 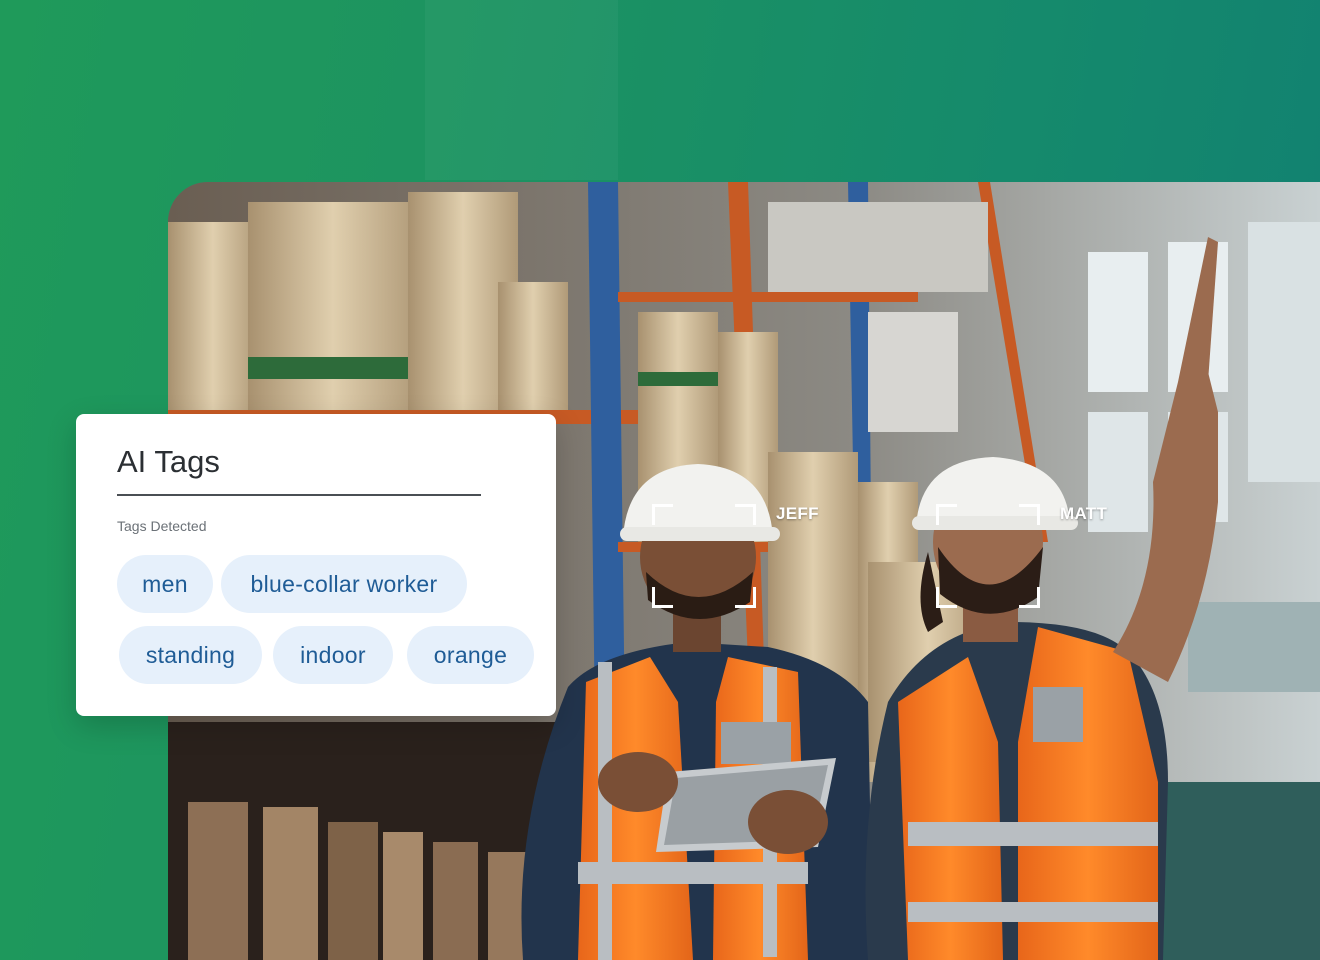 What do you see at coordinates (1084, 513) in the screenshot?
I see `face-label-matt: MATT` at bounding box center [1084, 513].